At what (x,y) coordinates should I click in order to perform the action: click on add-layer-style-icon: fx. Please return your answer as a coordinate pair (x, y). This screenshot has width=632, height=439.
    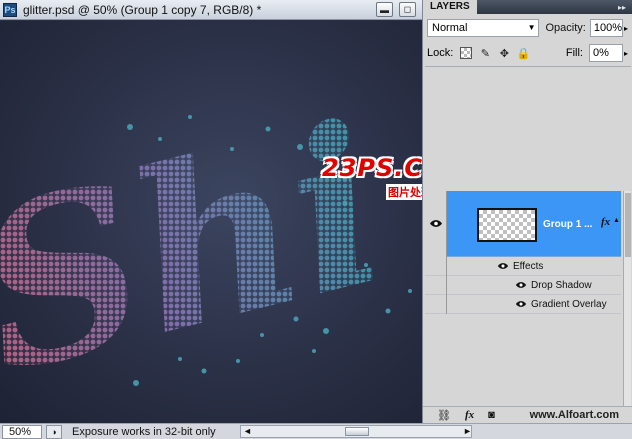
    Looking at the image, I should click on (469, 415).